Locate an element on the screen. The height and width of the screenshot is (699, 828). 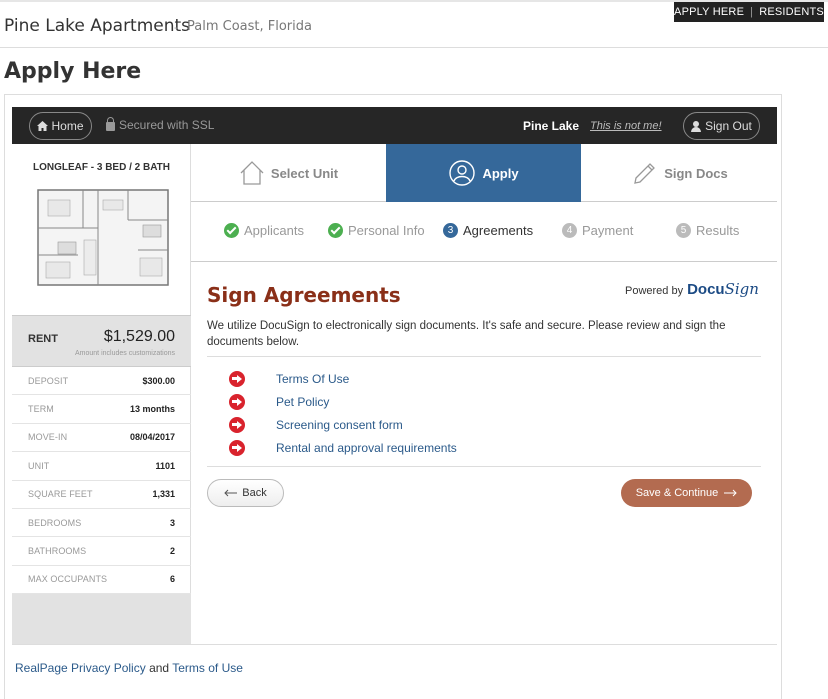
step-select-unit: Select Unit is located at coordinates (288, 173).